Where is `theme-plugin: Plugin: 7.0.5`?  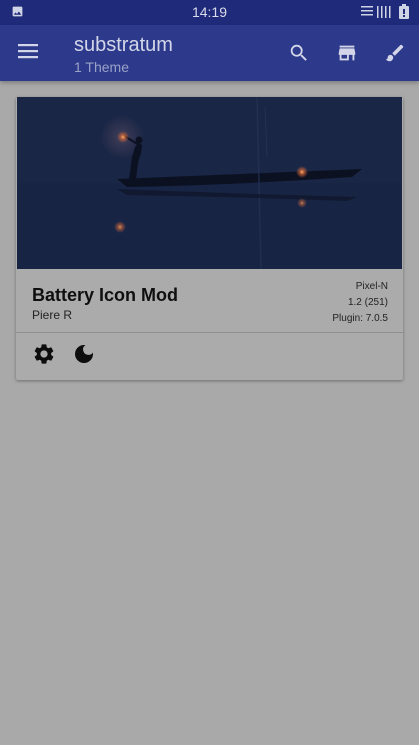
theme-plugin: Plugin: 7.0.5 is located at coordinates (360, 318).